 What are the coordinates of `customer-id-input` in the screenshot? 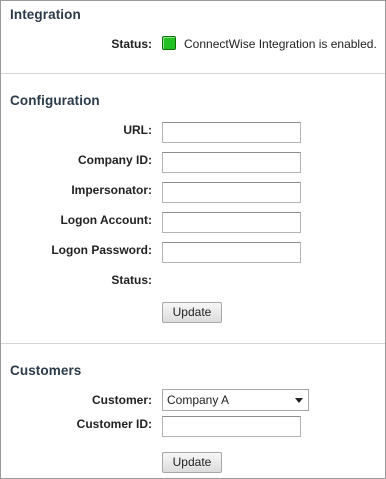 It's located at (231, 426).